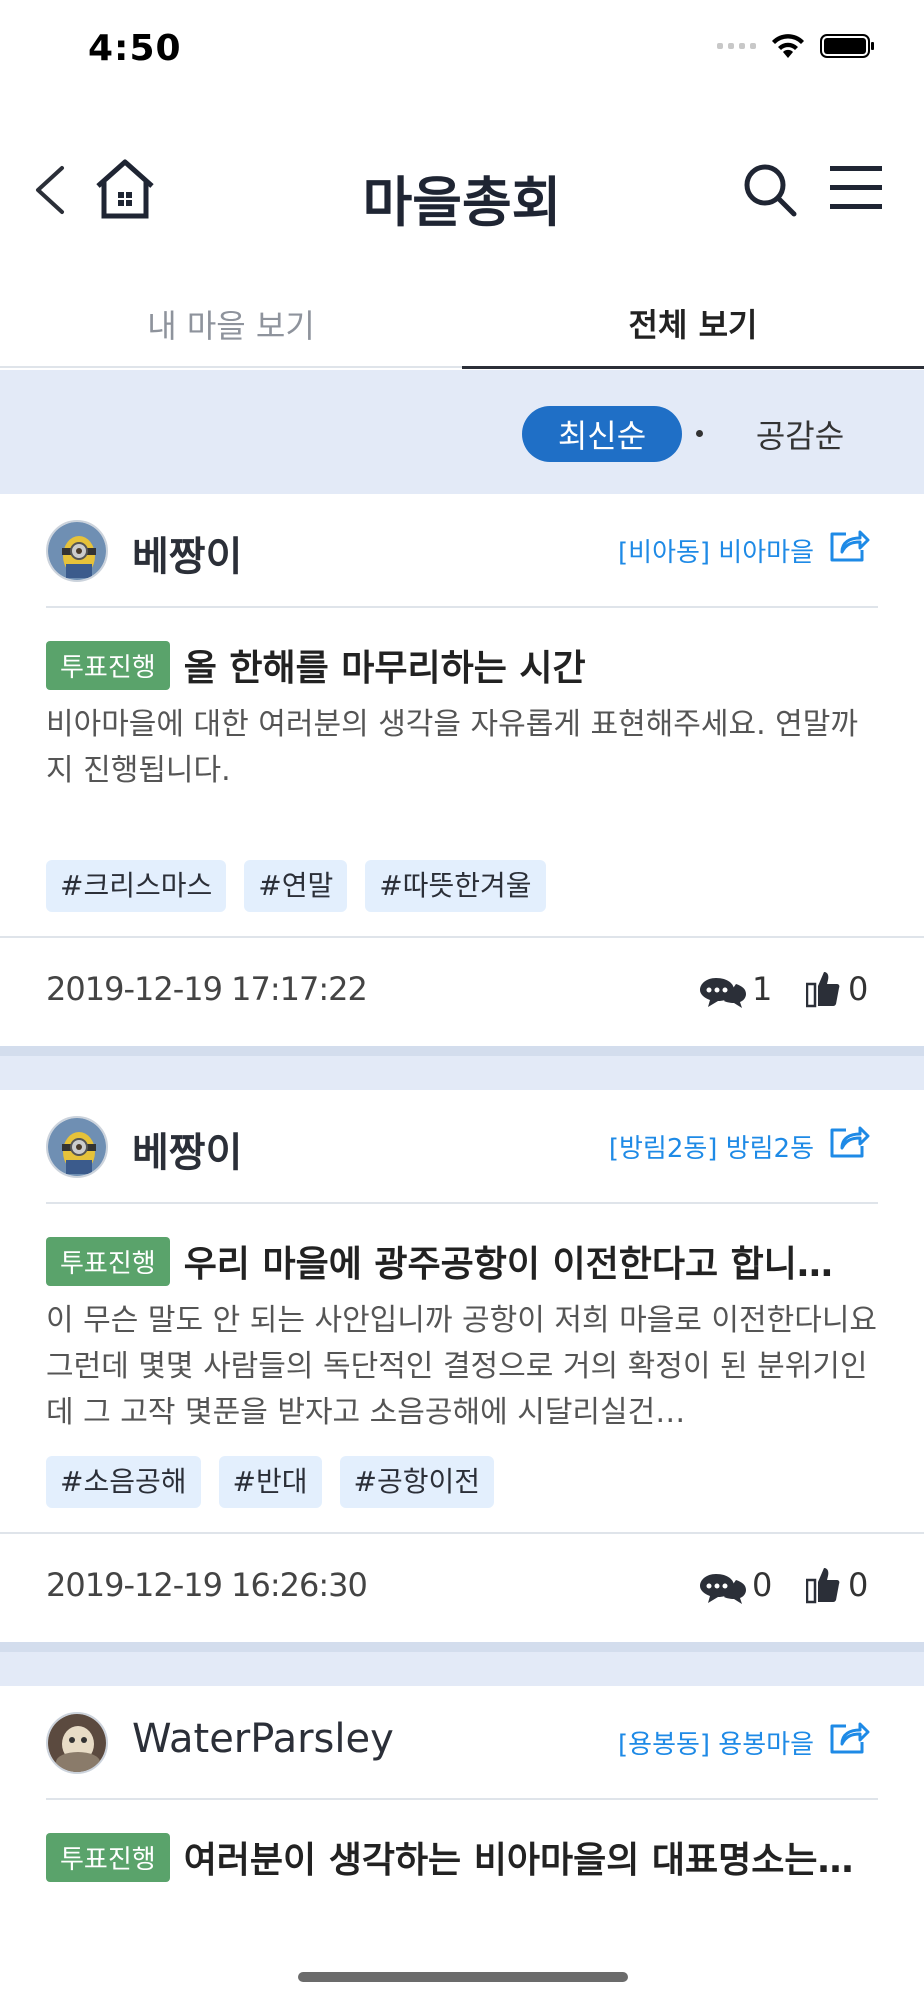  I want to click on battery-icon, so click(847, 46).